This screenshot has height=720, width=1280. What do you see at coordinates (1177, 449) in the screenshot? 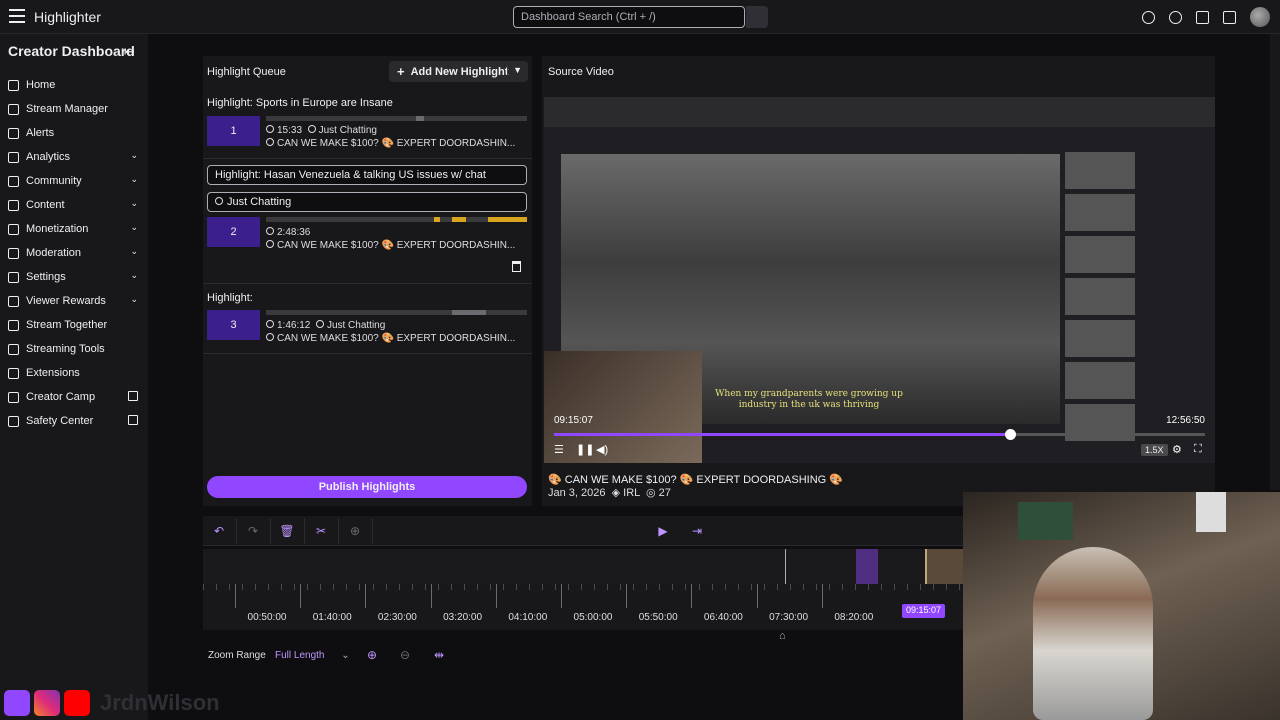
I see `gear-icon: ⚙` at bounding box center [1177, 449].